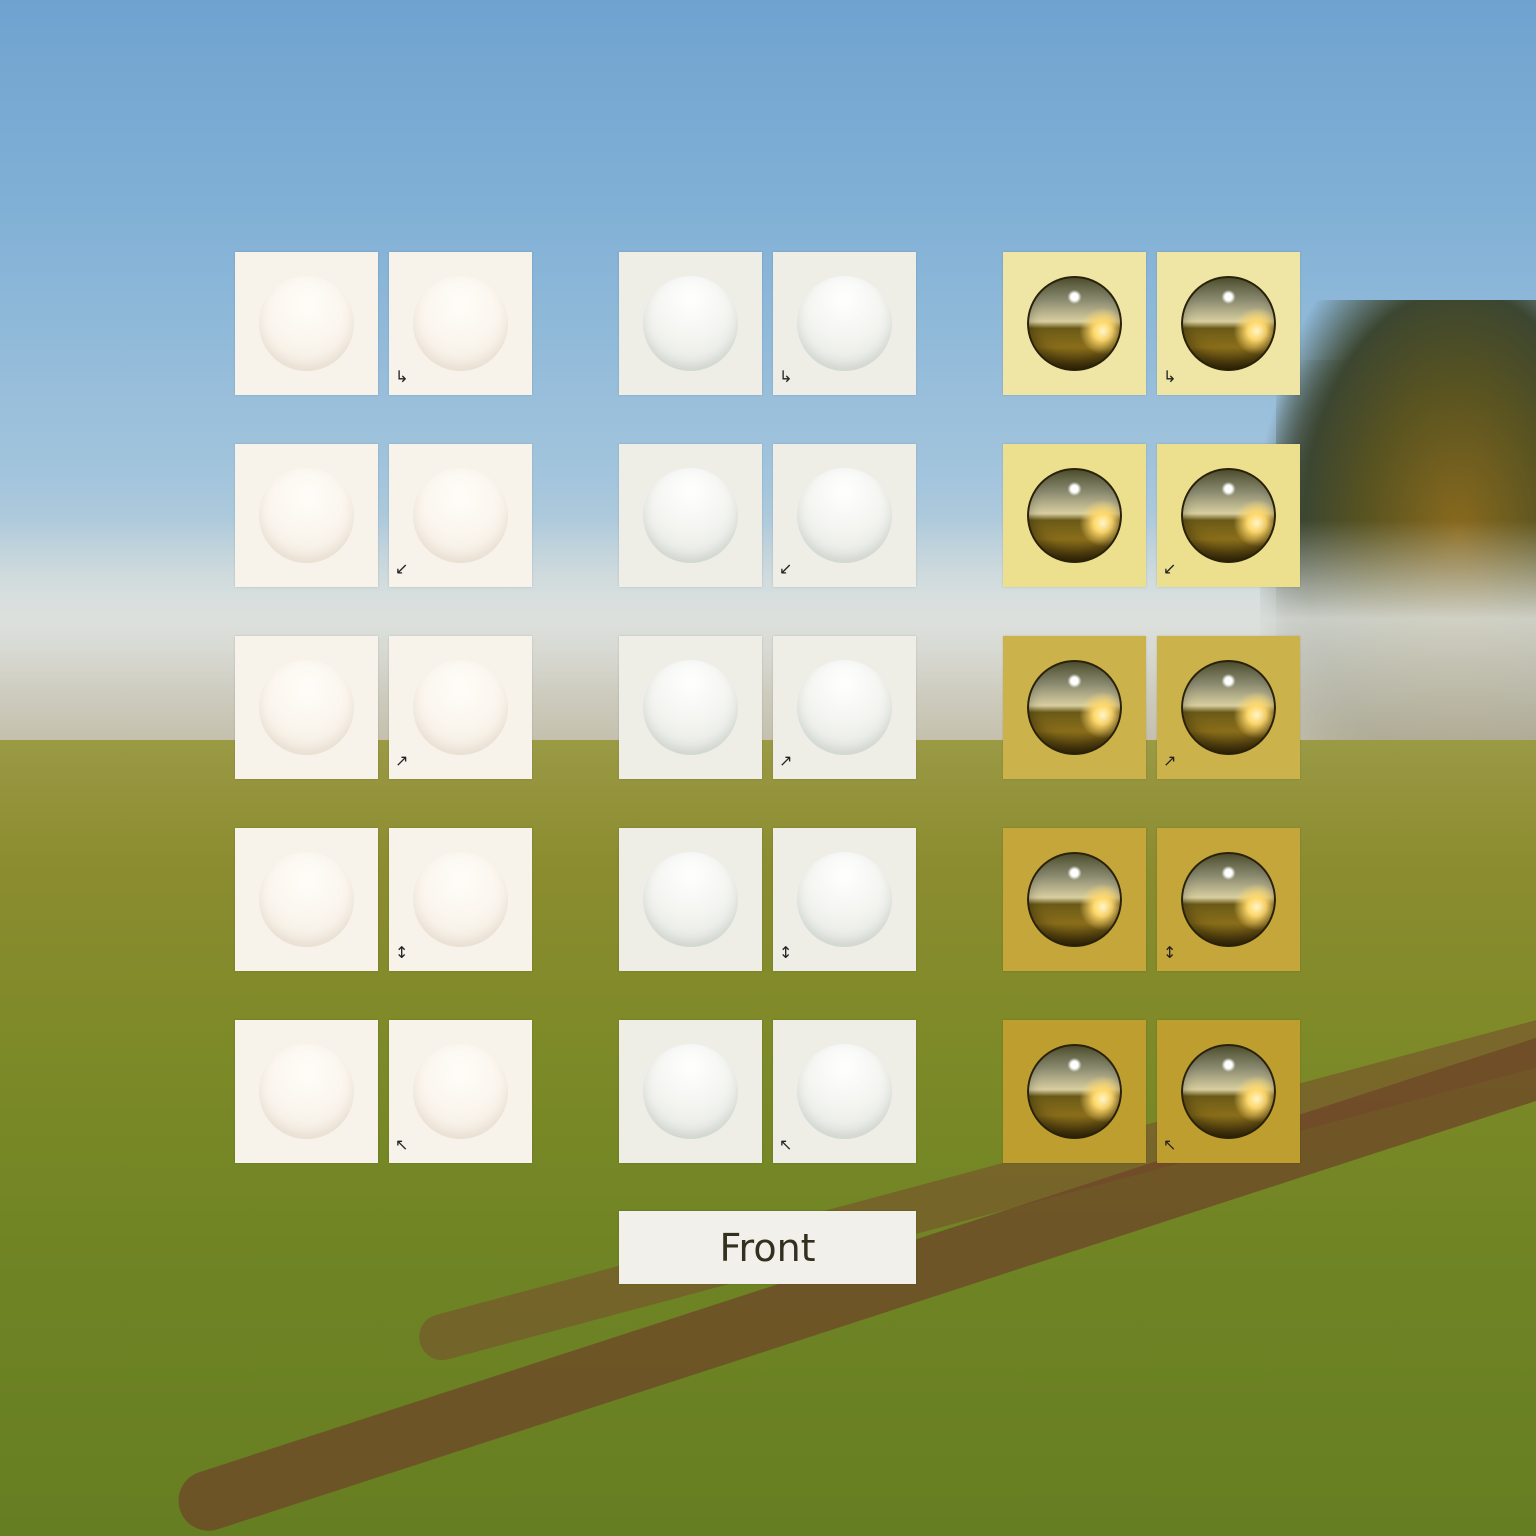 This screenshot has width=1536, height=1536. I want to click on material-tile-group-2-row-4-oriented: ↕, so click(844, 899).